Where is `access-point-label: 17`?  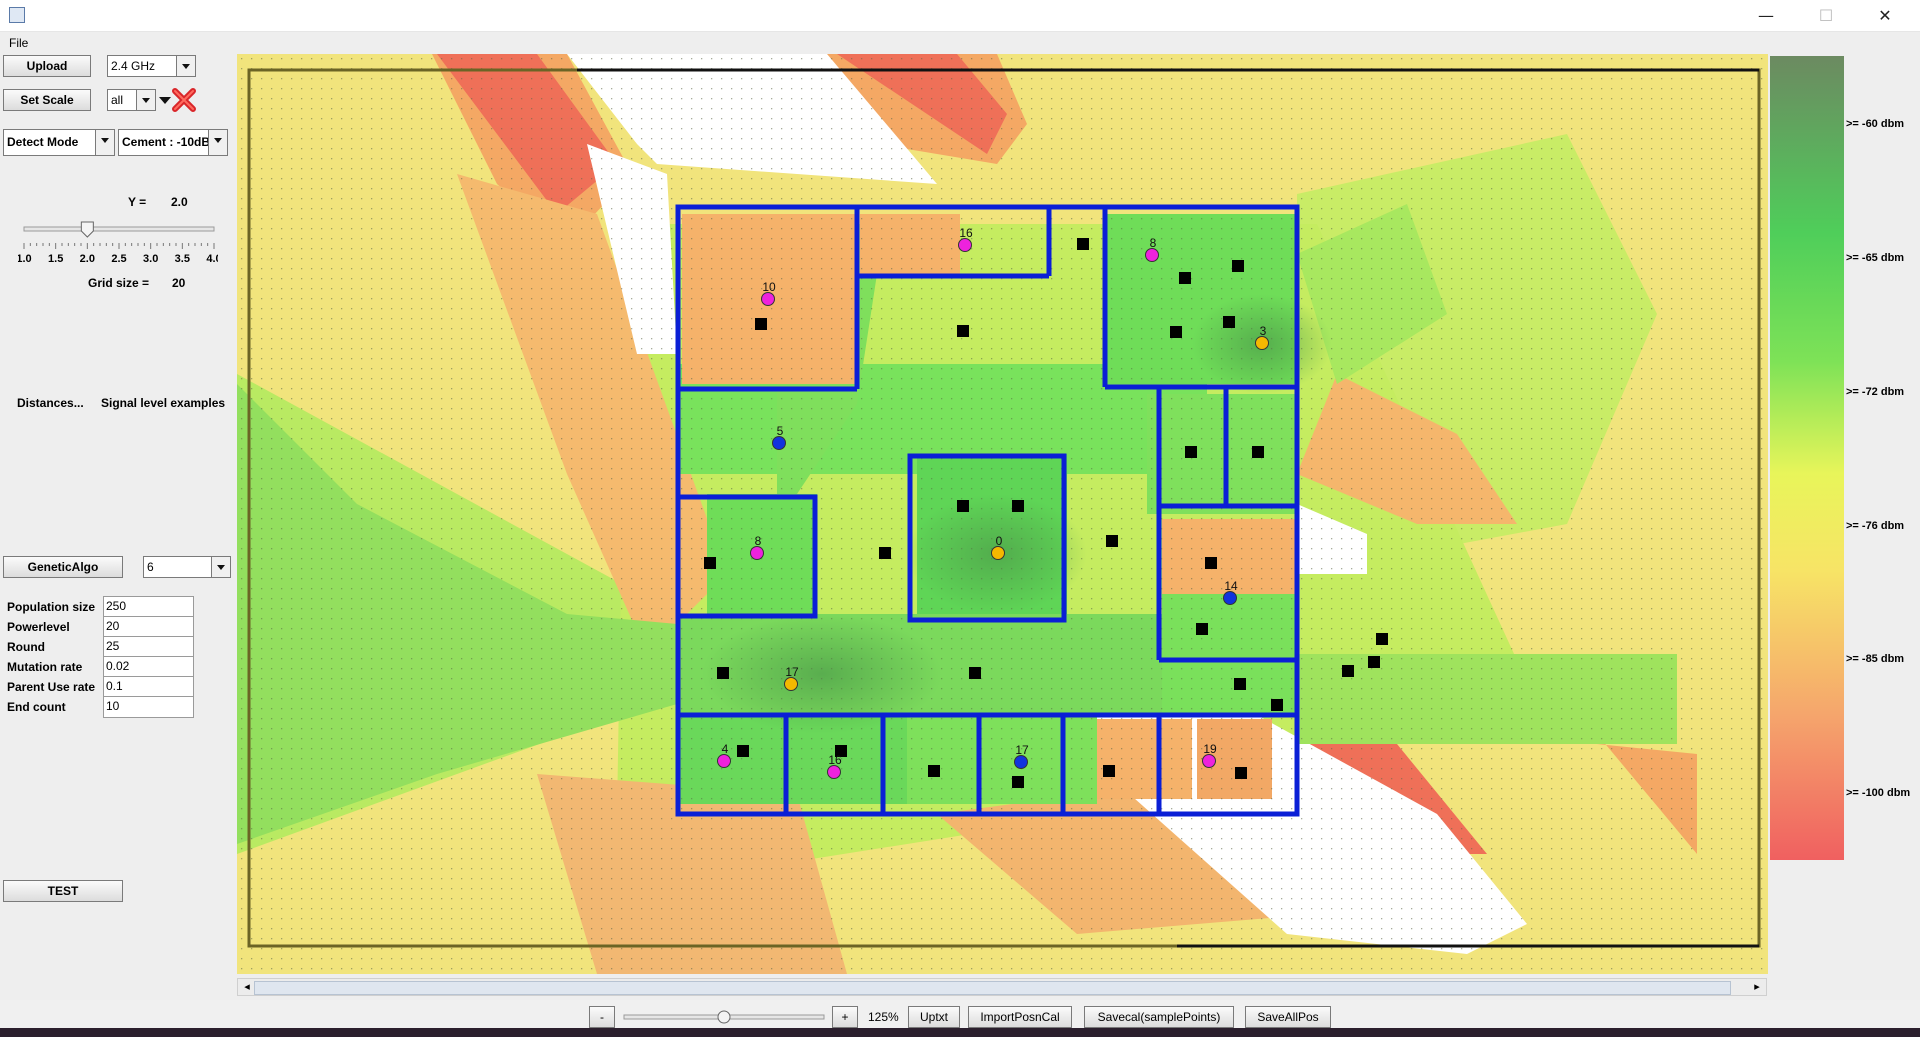
access-point-label: 17 is located at coordinates (792, 672).